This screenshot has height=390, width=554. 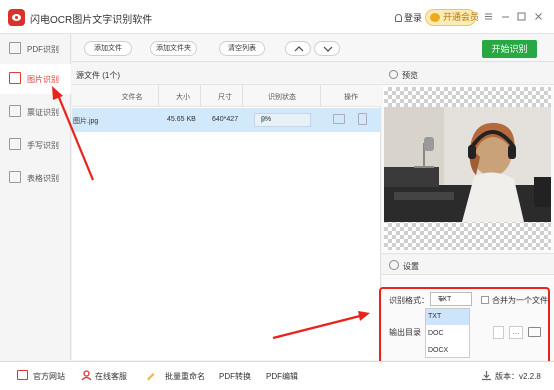 I want to click on vip-button: 开通会员, so click(x=452, y=17).